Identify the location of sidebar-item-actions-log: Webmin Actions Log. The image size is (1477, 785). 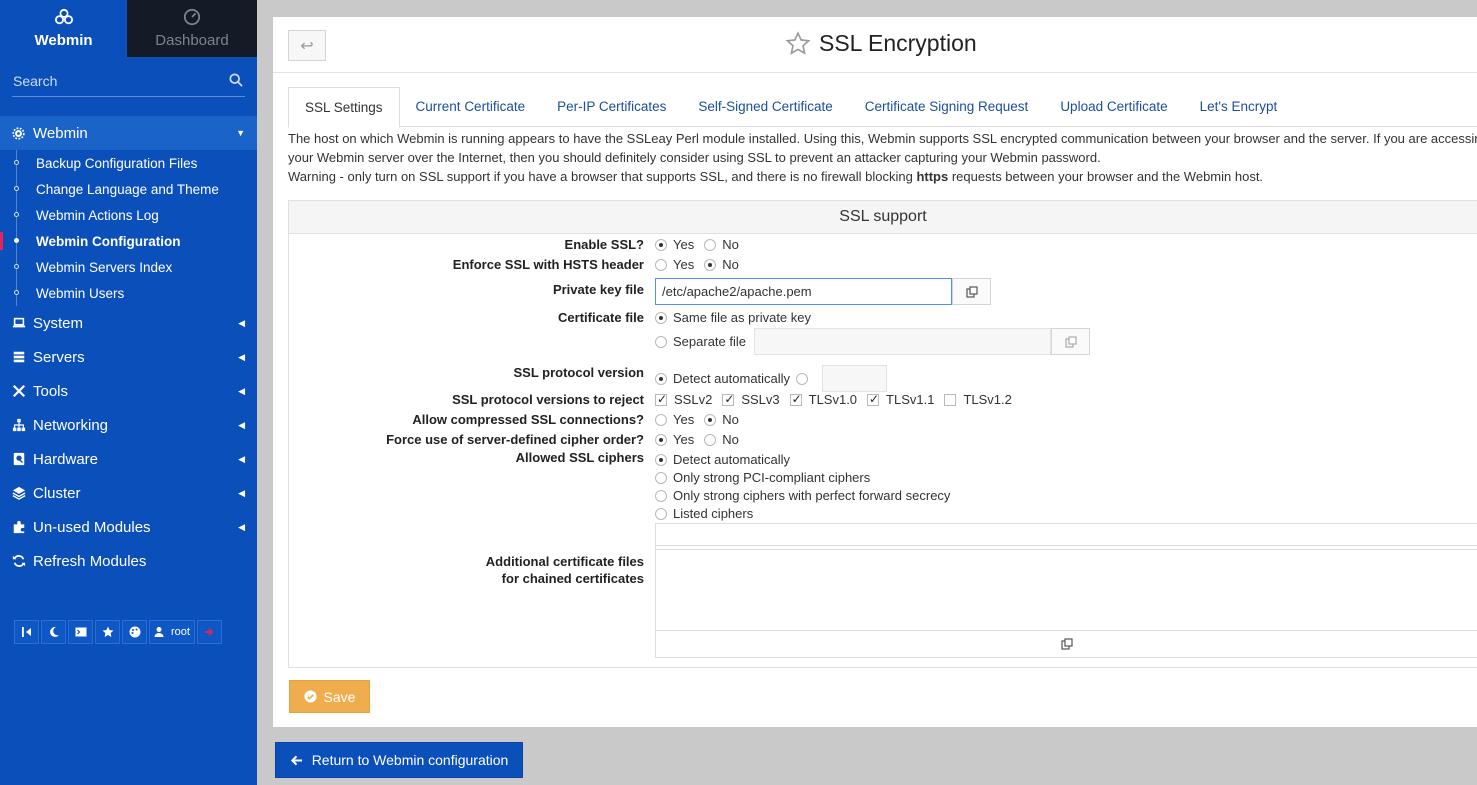
(128, 215).